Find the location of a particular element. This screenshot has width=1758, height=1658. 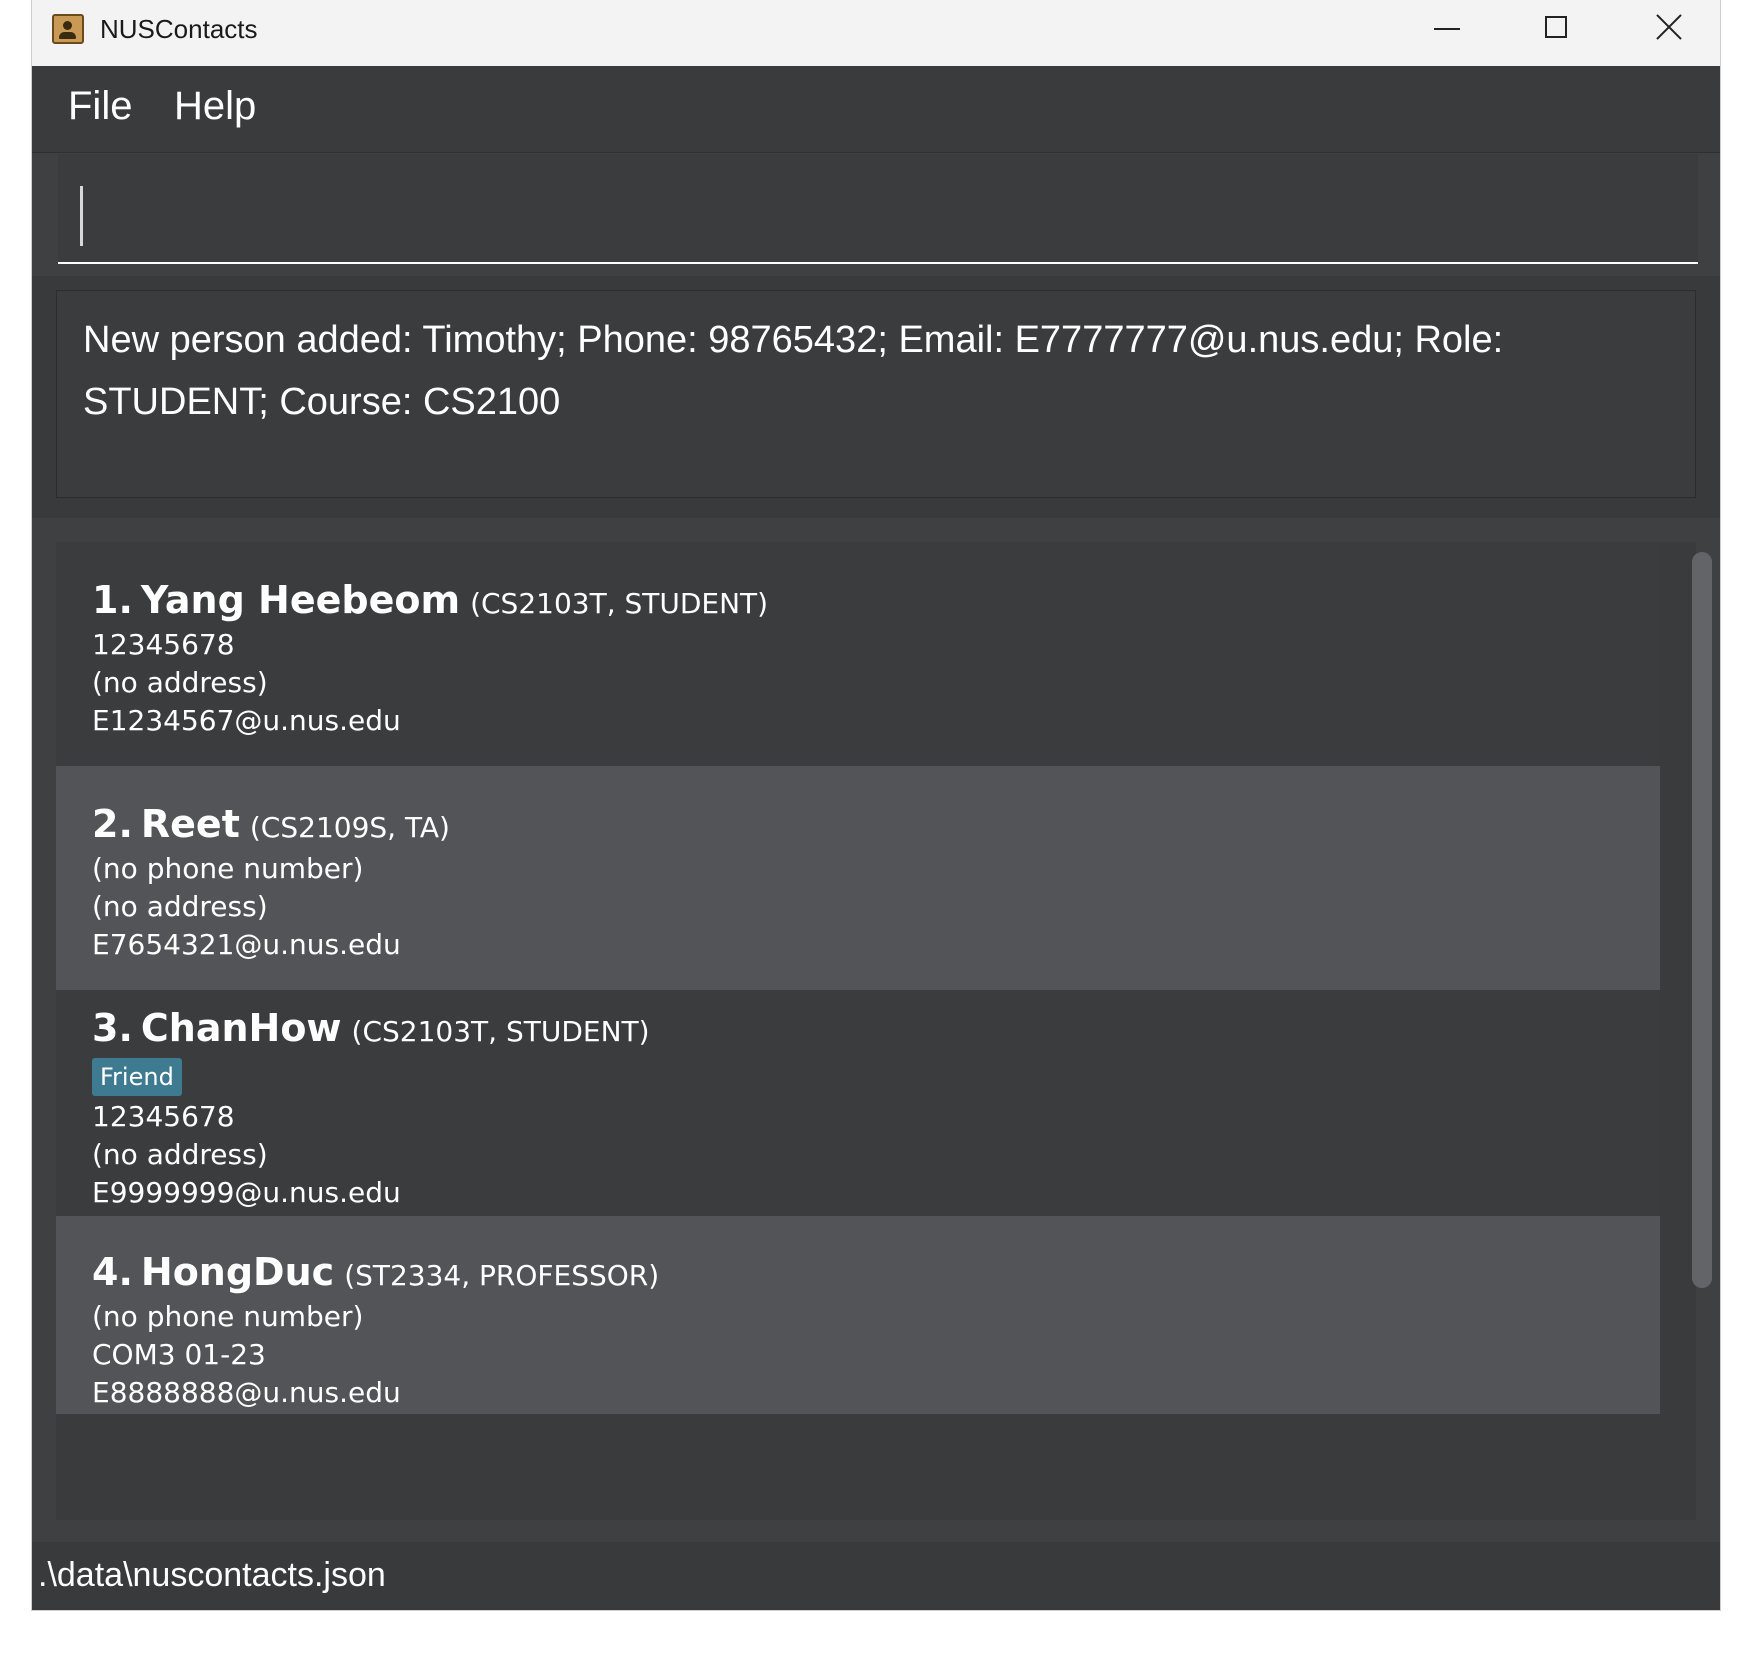

result-line-2: STUDENT; Course: CS2100 is located at coordinates (322, 402).